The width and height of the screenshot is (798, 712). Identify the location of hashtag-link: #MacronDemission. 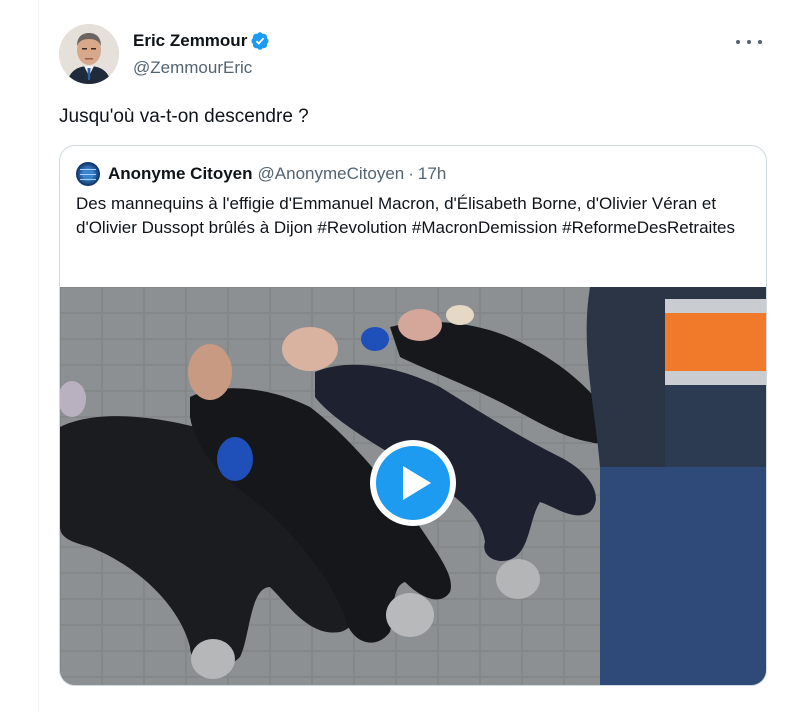
(485, 227).